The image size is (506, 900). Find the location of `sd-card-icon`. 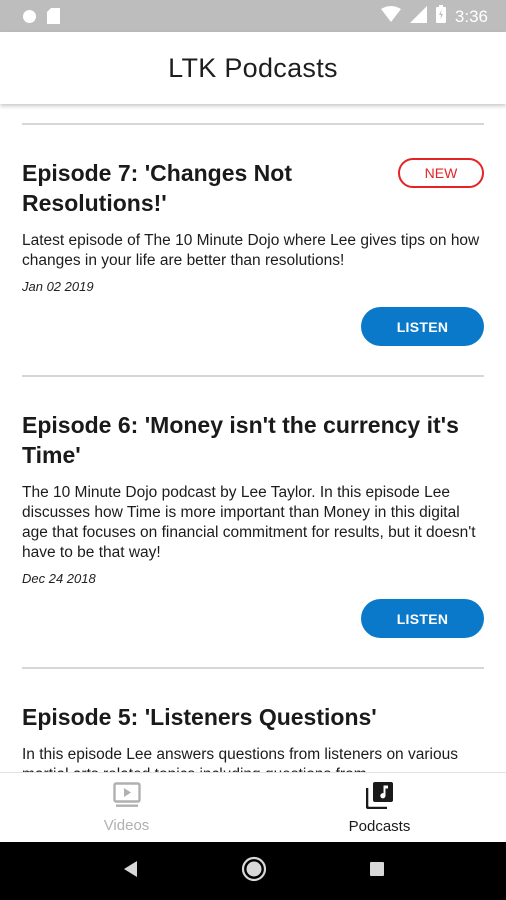

sd-card-icon is located at coordinates (53, 18).